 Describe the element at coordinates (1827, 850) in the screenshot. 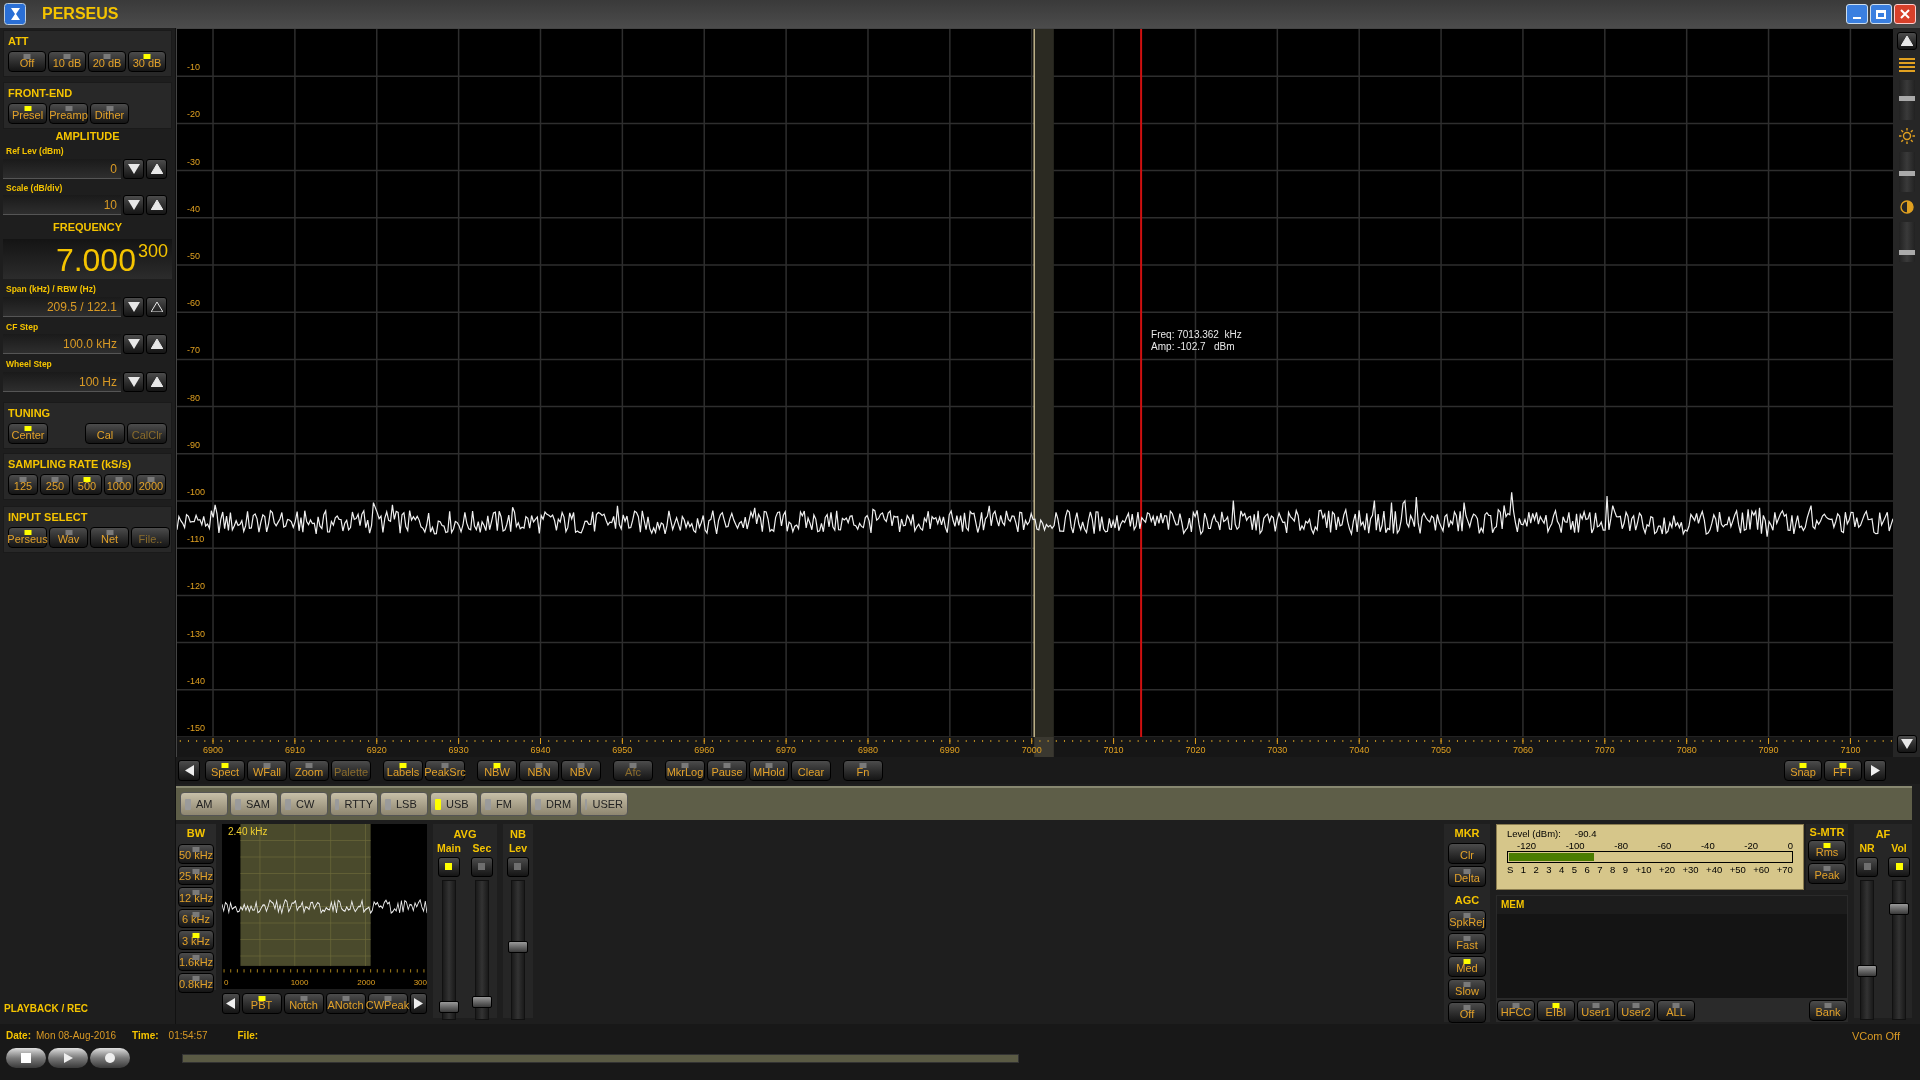

I see `toggle-button: Rms` at that location.